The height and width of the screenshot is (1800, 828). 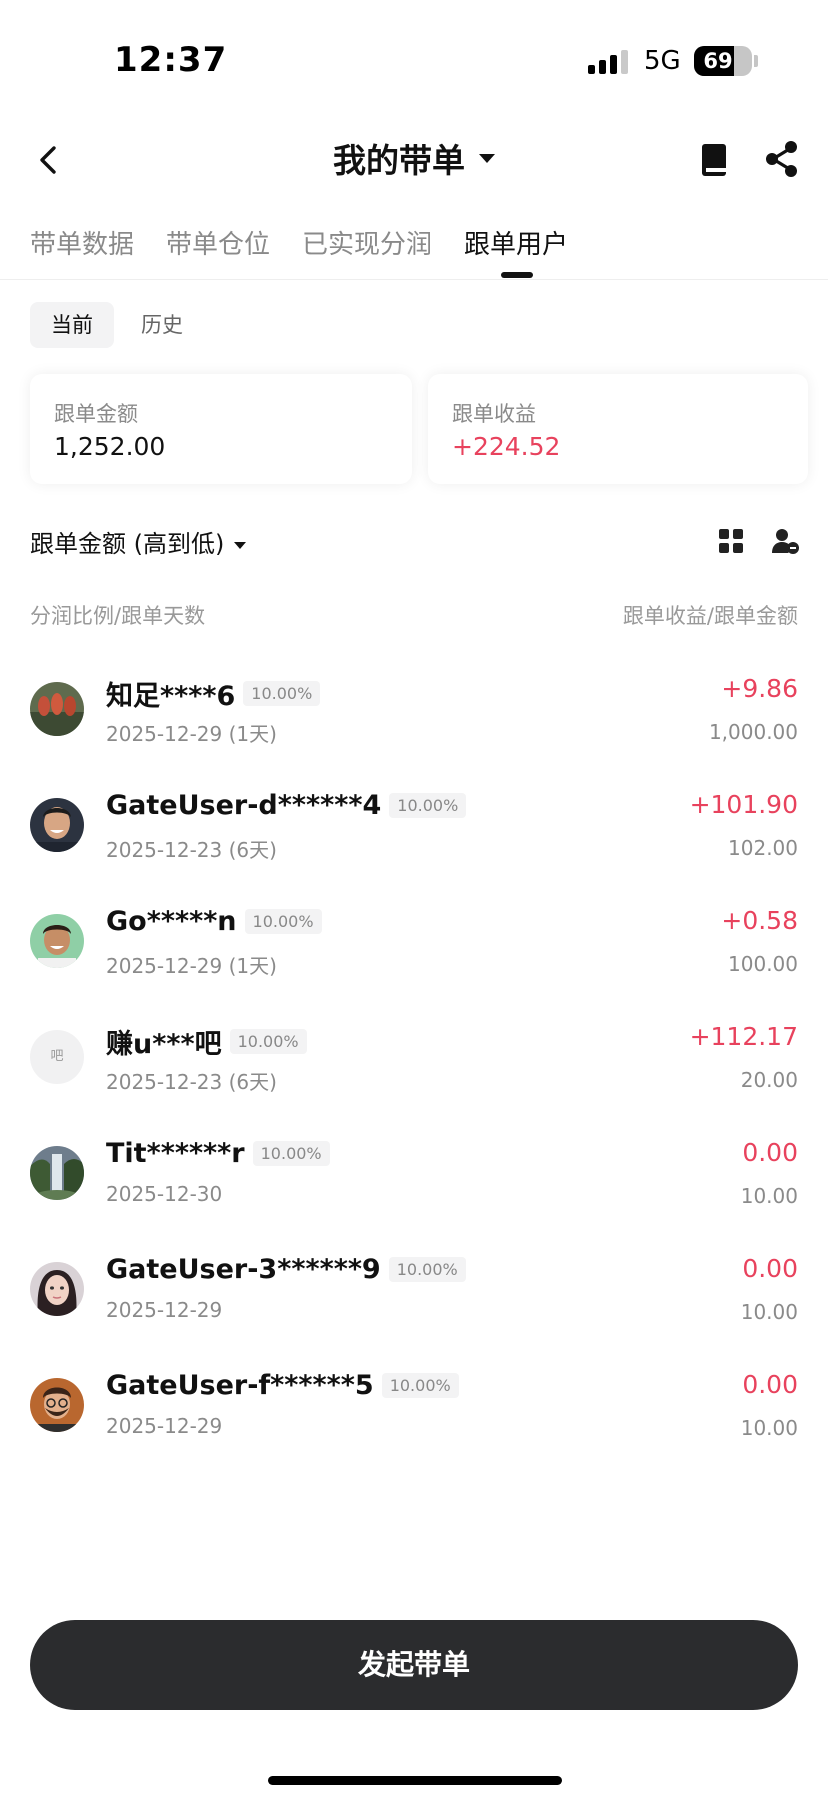 I want to click on book-button, so click(x=714, y=160).